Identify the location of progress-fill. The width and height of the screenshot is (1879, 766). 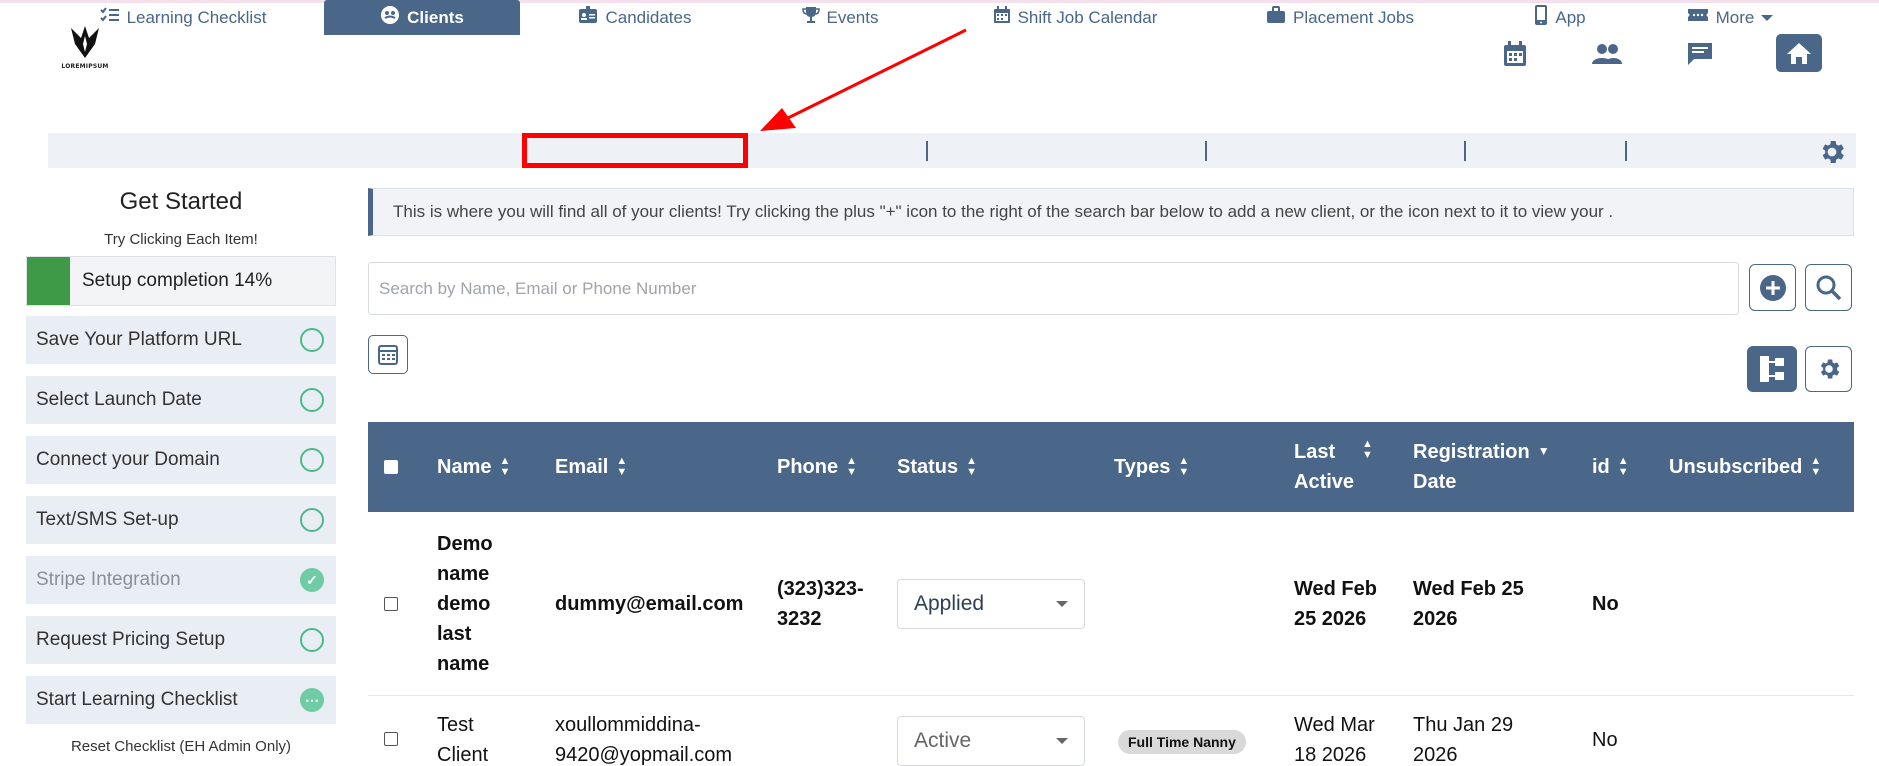
(48, 281).